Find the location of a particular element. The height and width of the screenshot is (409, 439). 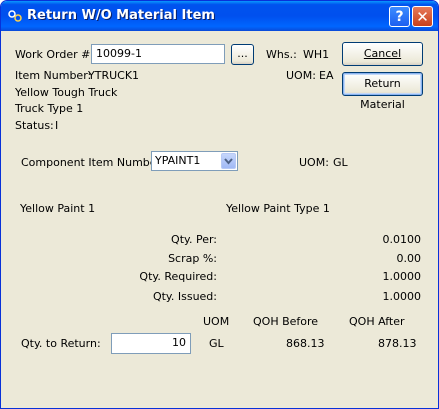

qty-issued-value: 1.0000 is located at coordinates (402, 296).